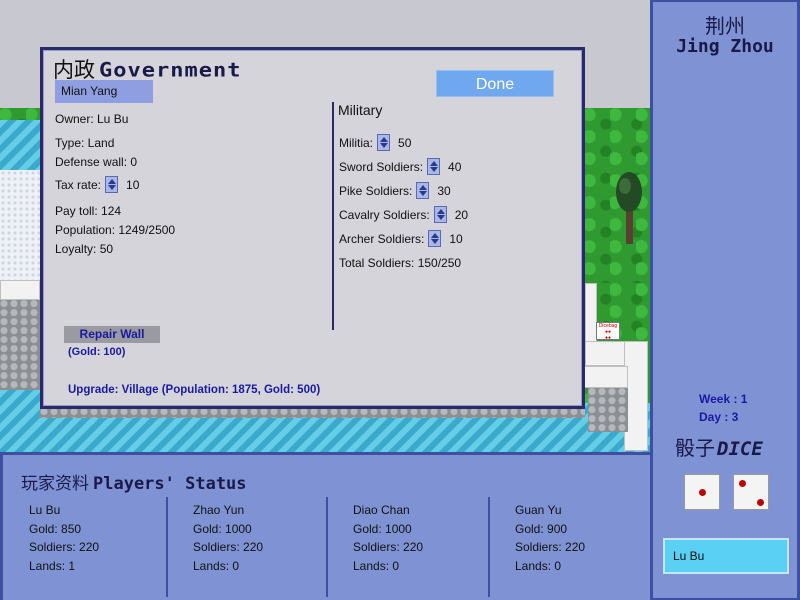 The width and height of the screenshot is (800, 600). Describe the element at coordinates (590, 549) in the screenshot. I see `player-card-guan-yu: Guan Yu Gold: 900 Soldiers: 220 Lands: 0` at that location.